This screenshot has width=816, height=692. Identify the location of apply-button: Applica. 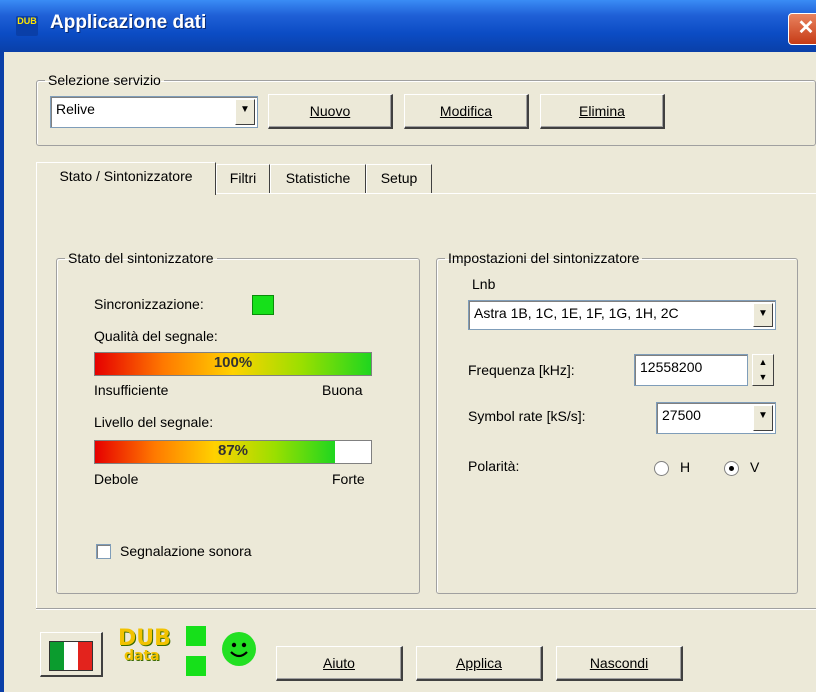
(479, 663).